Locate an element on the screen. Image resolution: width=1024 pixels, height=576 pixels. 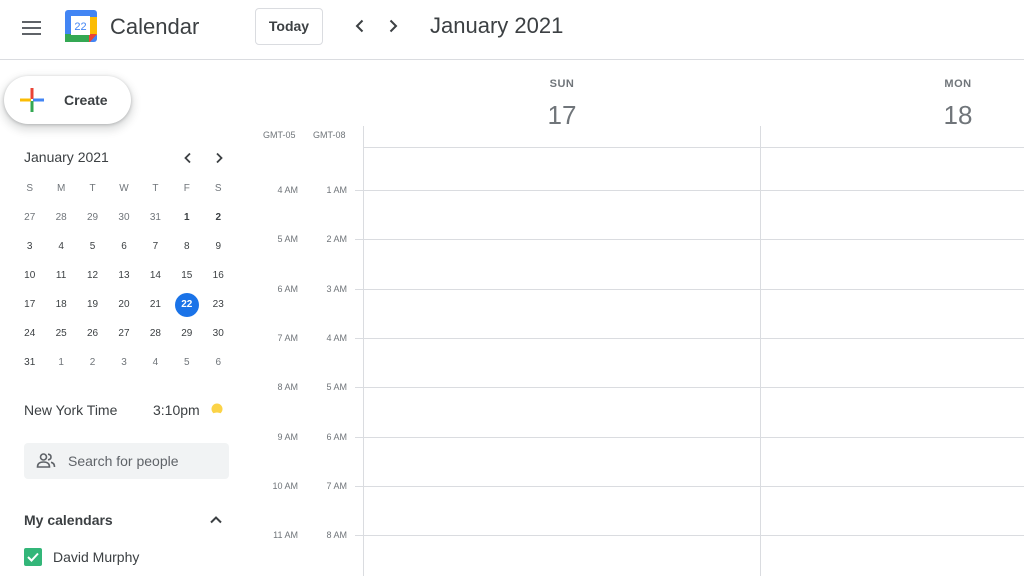
mini-calendar-day: 11 is located at coordinates (60, 275).